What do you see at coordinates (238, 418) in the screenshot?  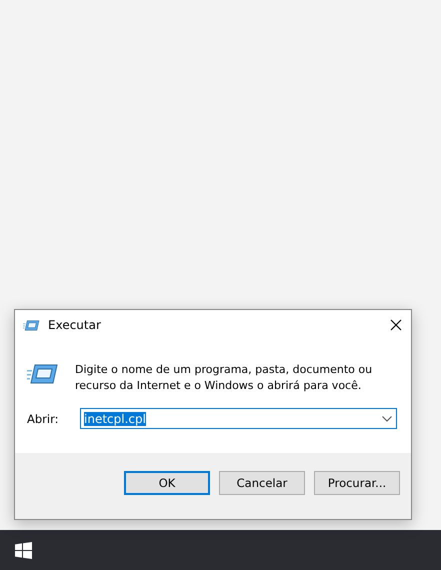 I see `input-field: inetcpl.cpl` at bounding box center [238, 418].